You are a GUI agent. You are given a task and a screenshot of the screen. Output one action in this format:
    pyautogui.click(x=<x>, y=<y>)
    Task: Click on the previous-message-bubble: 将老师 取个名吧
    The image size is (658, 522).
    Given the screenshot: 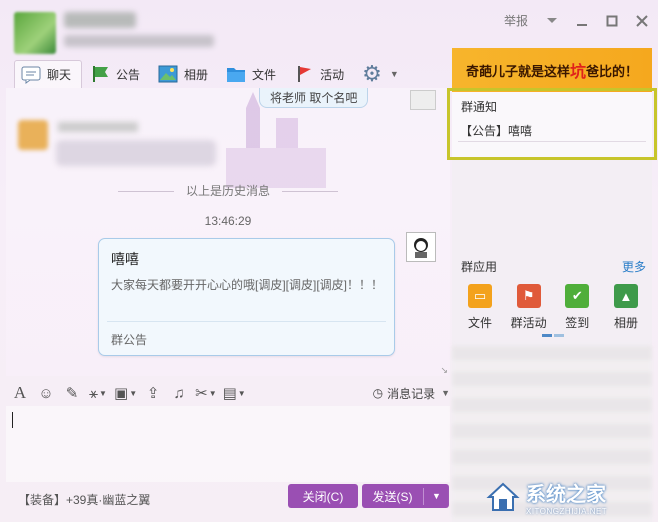 What is the action you would take?
    pyautogui.click(x=314, y=98)
    